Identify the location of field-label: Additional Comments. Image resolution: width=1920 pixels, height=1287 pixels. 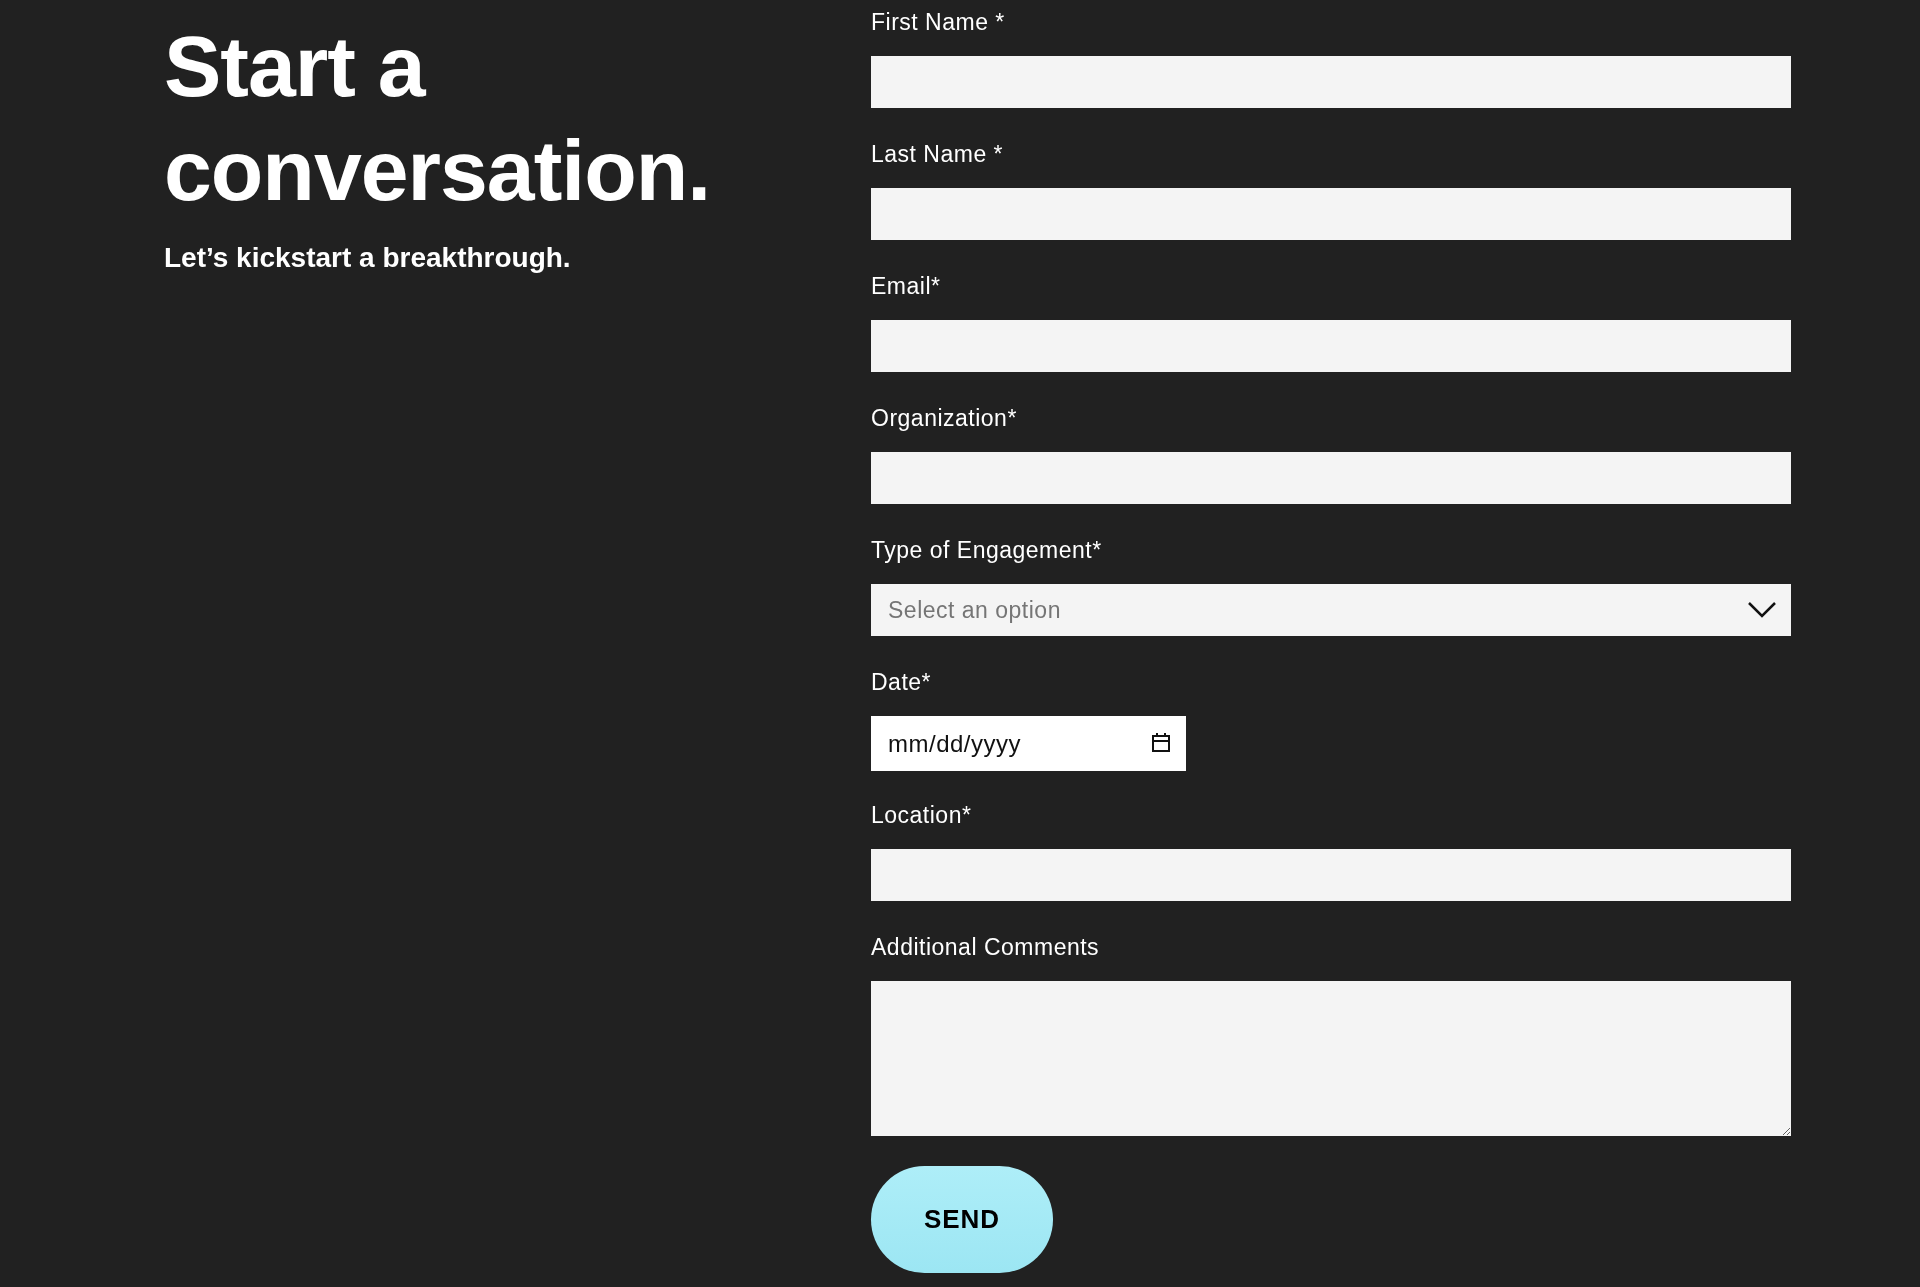
(986, 947).